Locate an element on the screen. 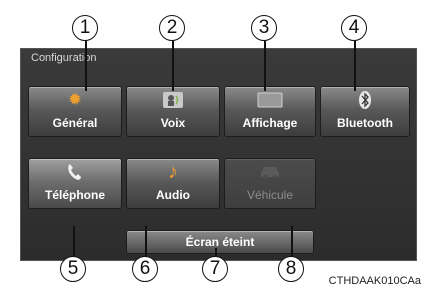  general-button: ✹ Général is located at coordinates (75, 111).